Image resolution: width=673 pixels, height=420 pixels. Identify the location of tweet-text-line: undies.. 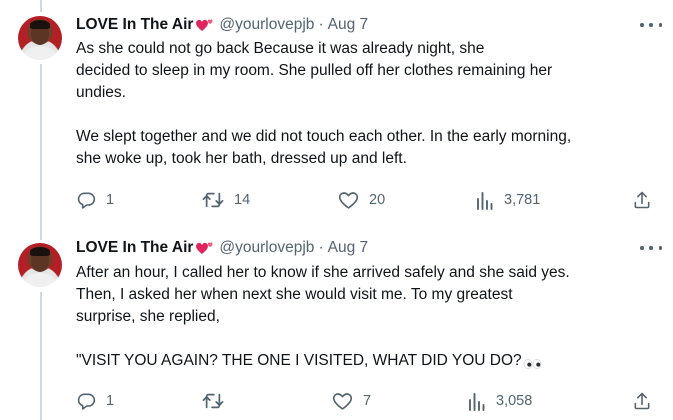
(101, 92).